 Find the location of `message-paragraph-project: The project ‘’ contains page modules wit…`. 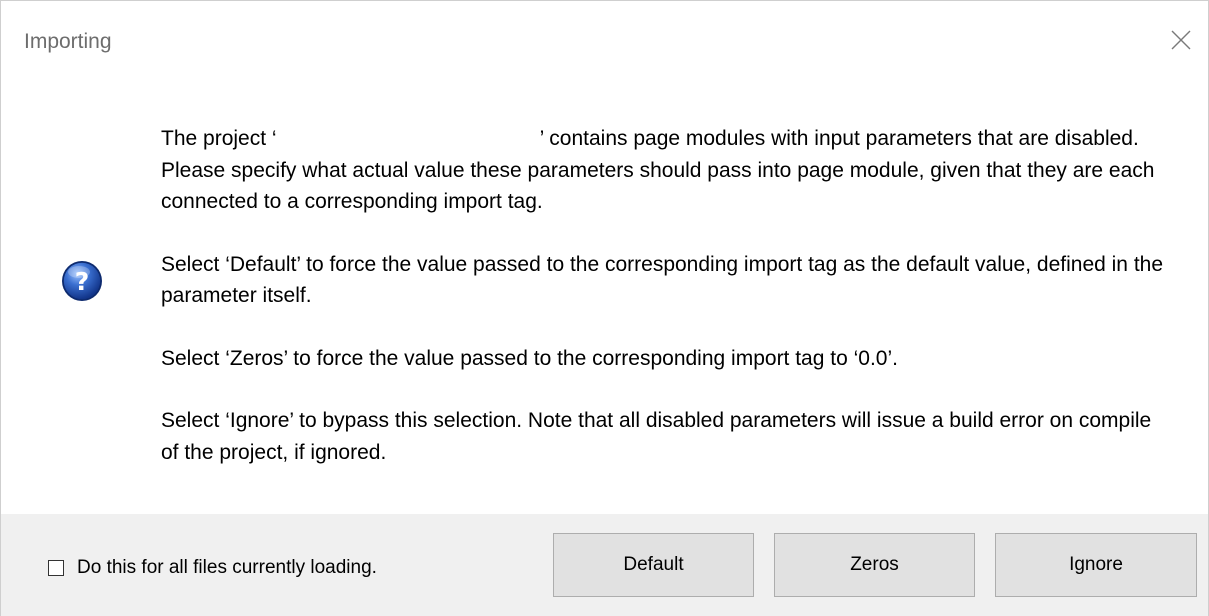

message-paragraph-project: The project ‘’ contains page modules wit… is located at coordinates (666, 170).